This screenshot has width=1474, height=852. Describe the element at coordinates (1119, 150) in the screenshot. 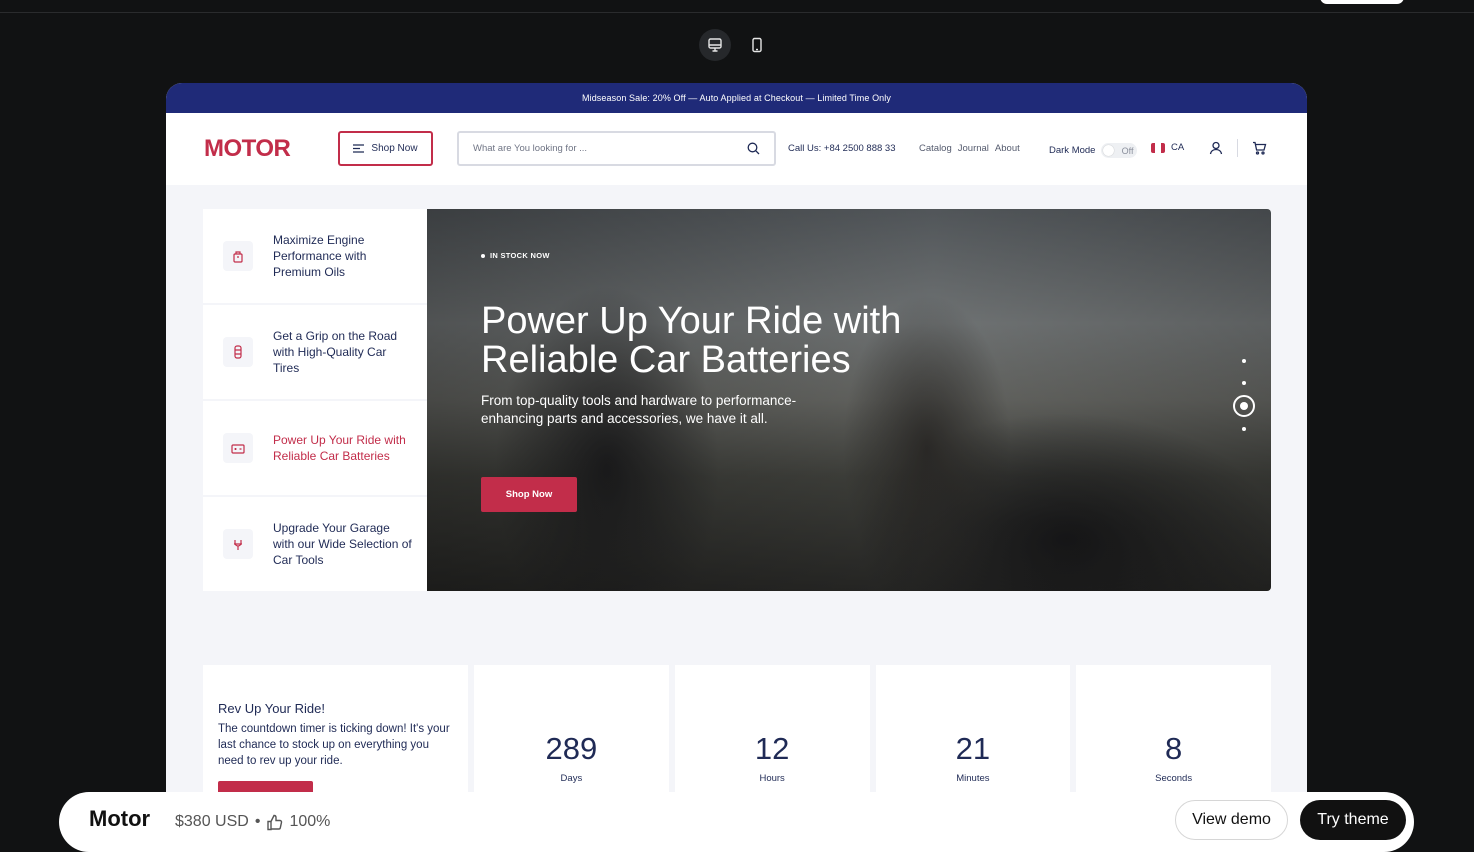

I see `dark-mode-toggle: Off` at that location.